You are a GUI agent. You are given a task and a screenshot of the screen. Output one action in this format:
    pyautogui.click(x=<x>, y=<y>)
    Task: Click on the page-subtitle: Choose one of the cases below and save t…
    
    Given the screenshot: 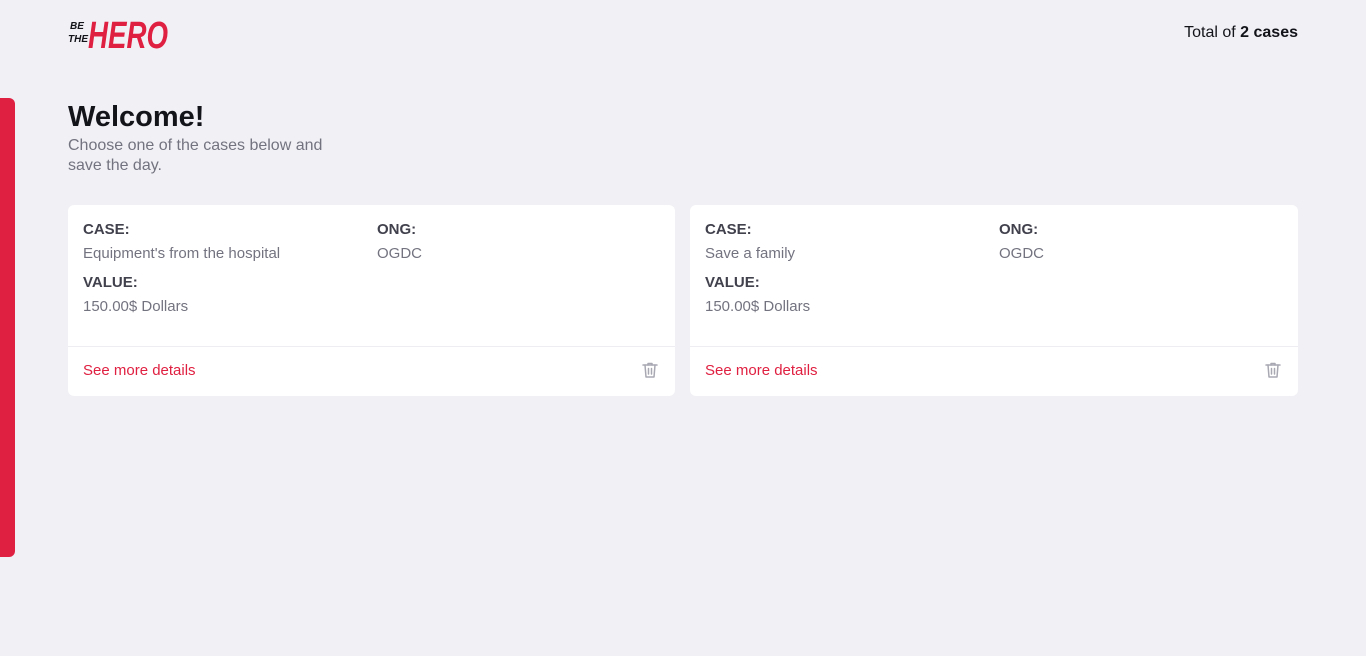 What is the action you would take?
    pyautogui.click(x=195, y=155)
    